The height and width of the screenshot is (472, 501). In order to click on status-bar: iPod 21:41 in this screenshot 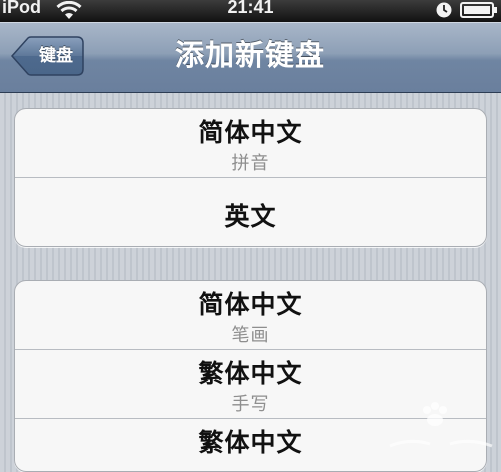, I will do `click(250, 11)`.